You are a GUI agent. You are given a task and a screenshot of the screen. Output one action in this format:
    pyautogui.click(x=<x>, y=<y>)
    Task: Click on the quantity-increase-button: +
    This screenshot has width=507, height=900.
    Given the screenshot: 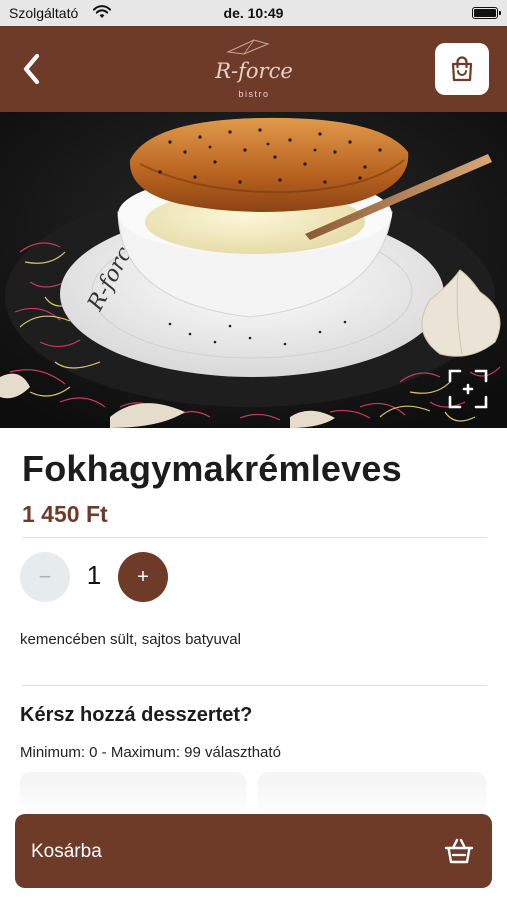 What is the action you would take?
    pyautogui.click(x=143, y=577)
    